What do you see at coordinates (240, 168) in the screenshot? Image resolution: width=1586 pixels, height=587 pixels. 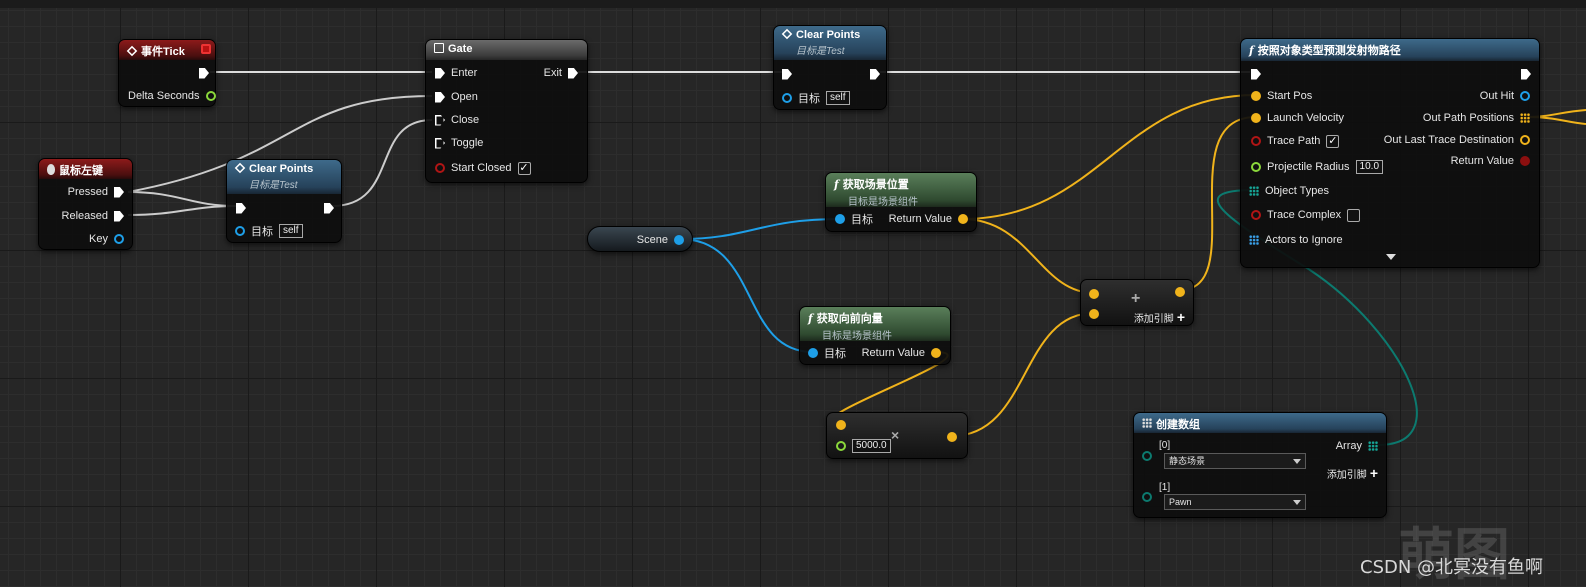 I see `function-diamond-icon` at bounding box center [240, 168].